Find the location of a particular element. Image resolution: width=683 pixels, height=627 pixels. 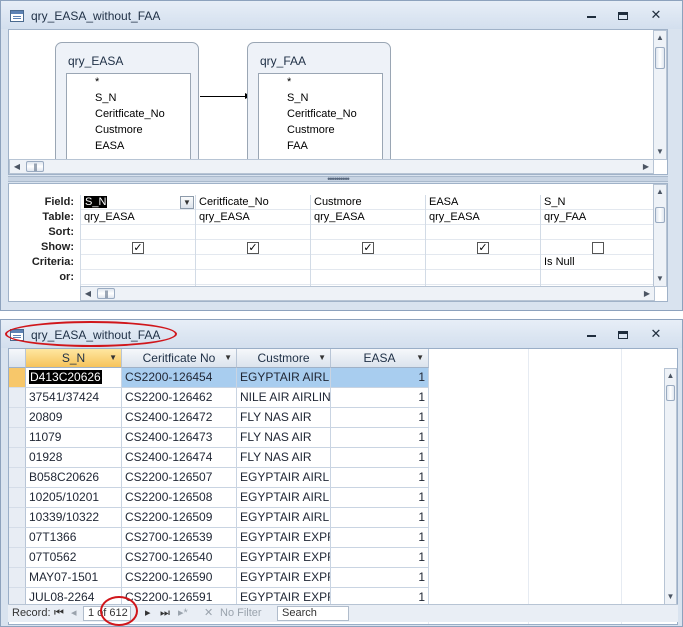

last-record-icon: ⏭ is located at coordinates (165, 613).